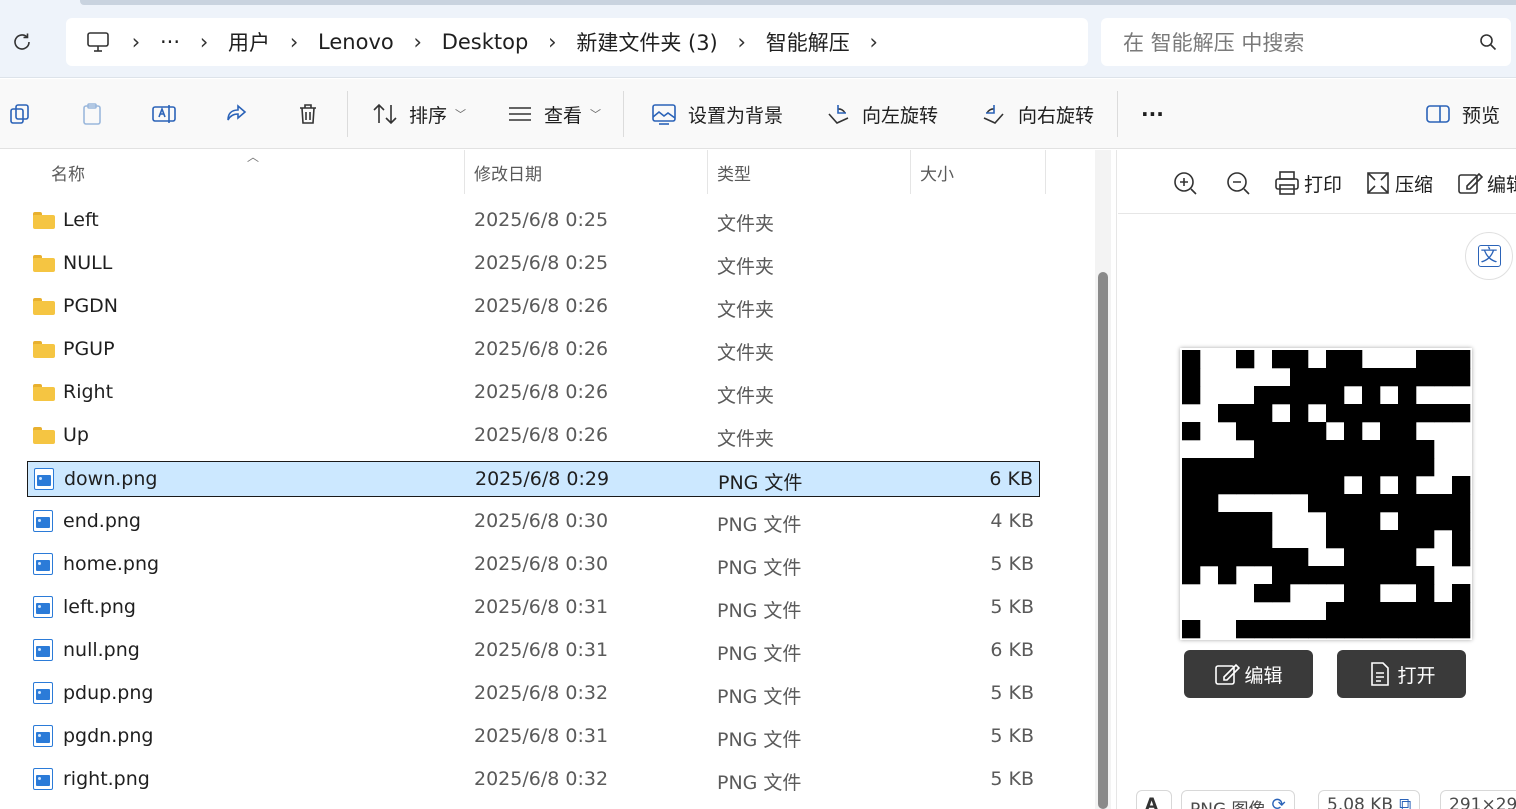 The width and height of the screenshot is (1516, 809). What do you see at coordinates (1488, 44) in the screenshot?
I see `search-icon` at bounding box center [1488, 44].